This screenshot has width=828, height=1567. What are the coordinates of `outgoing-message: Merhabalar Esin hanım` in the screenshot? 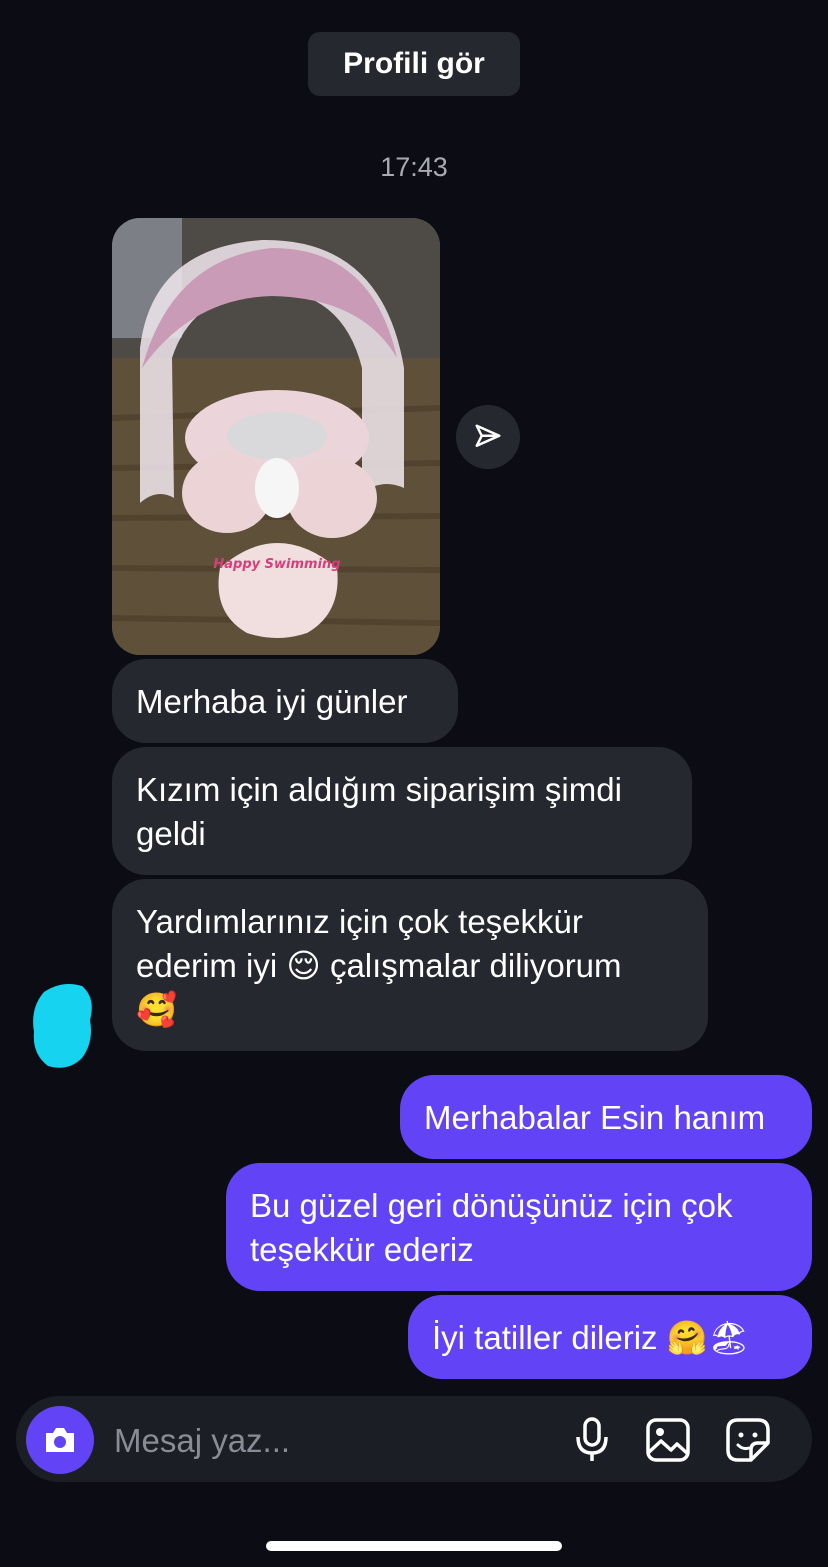 It's located at (606, 1117).